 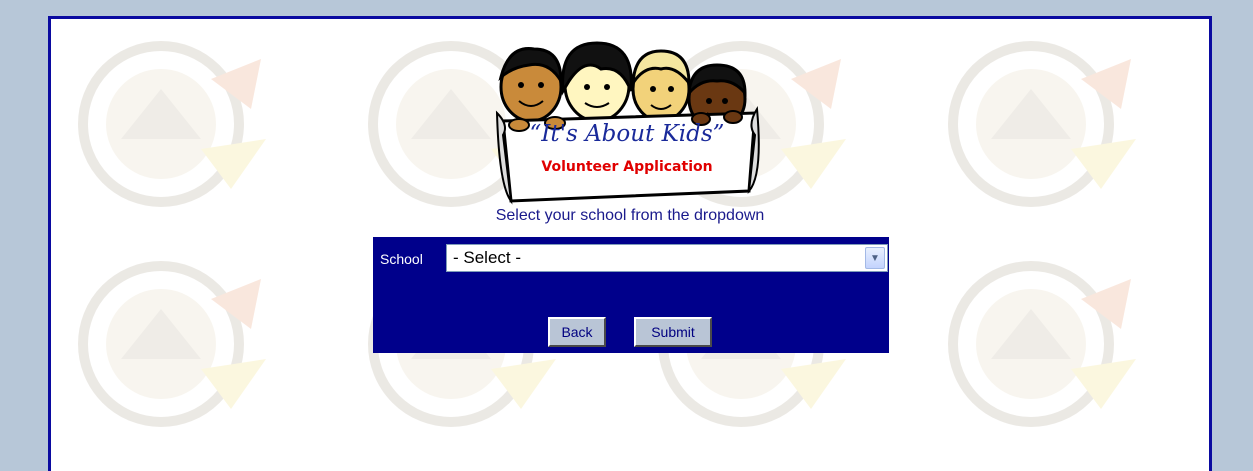 I want to click on school-label: School, so click(x=401, y=259).